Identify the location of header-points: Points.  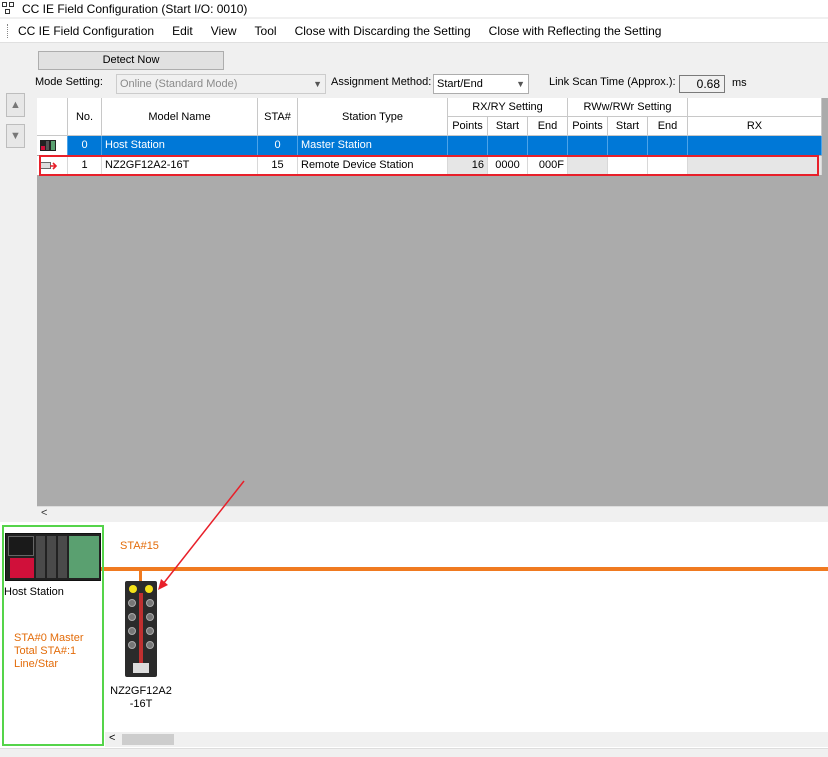
(468, 126).